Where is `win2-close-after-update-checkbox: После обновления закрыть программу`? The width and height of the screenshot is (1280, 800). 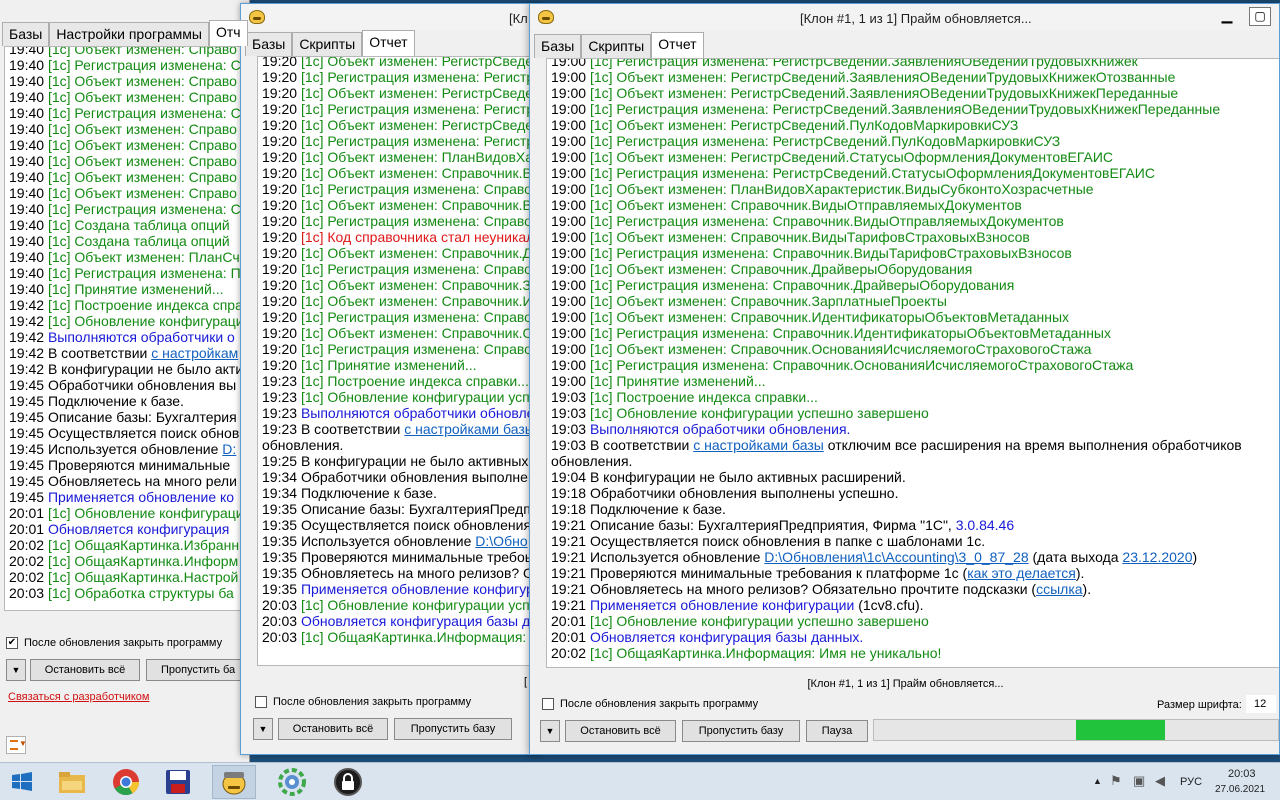
win2-close-after-update-checkbox: После обновления закрыть программу is located at coordinates (363, 702).